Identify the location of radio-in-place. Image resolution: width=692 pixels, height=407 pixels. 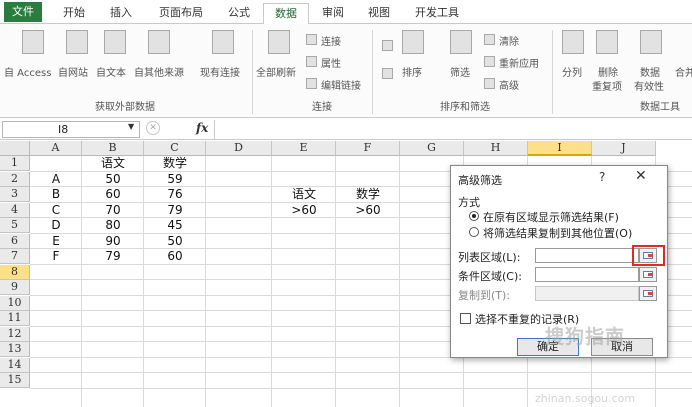
(474, 216).